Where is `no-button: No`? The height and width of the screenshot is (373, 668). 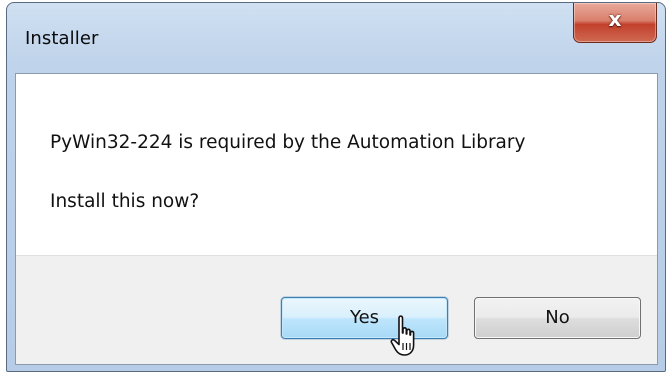
no-button: No is located at coordinates (557, 318).